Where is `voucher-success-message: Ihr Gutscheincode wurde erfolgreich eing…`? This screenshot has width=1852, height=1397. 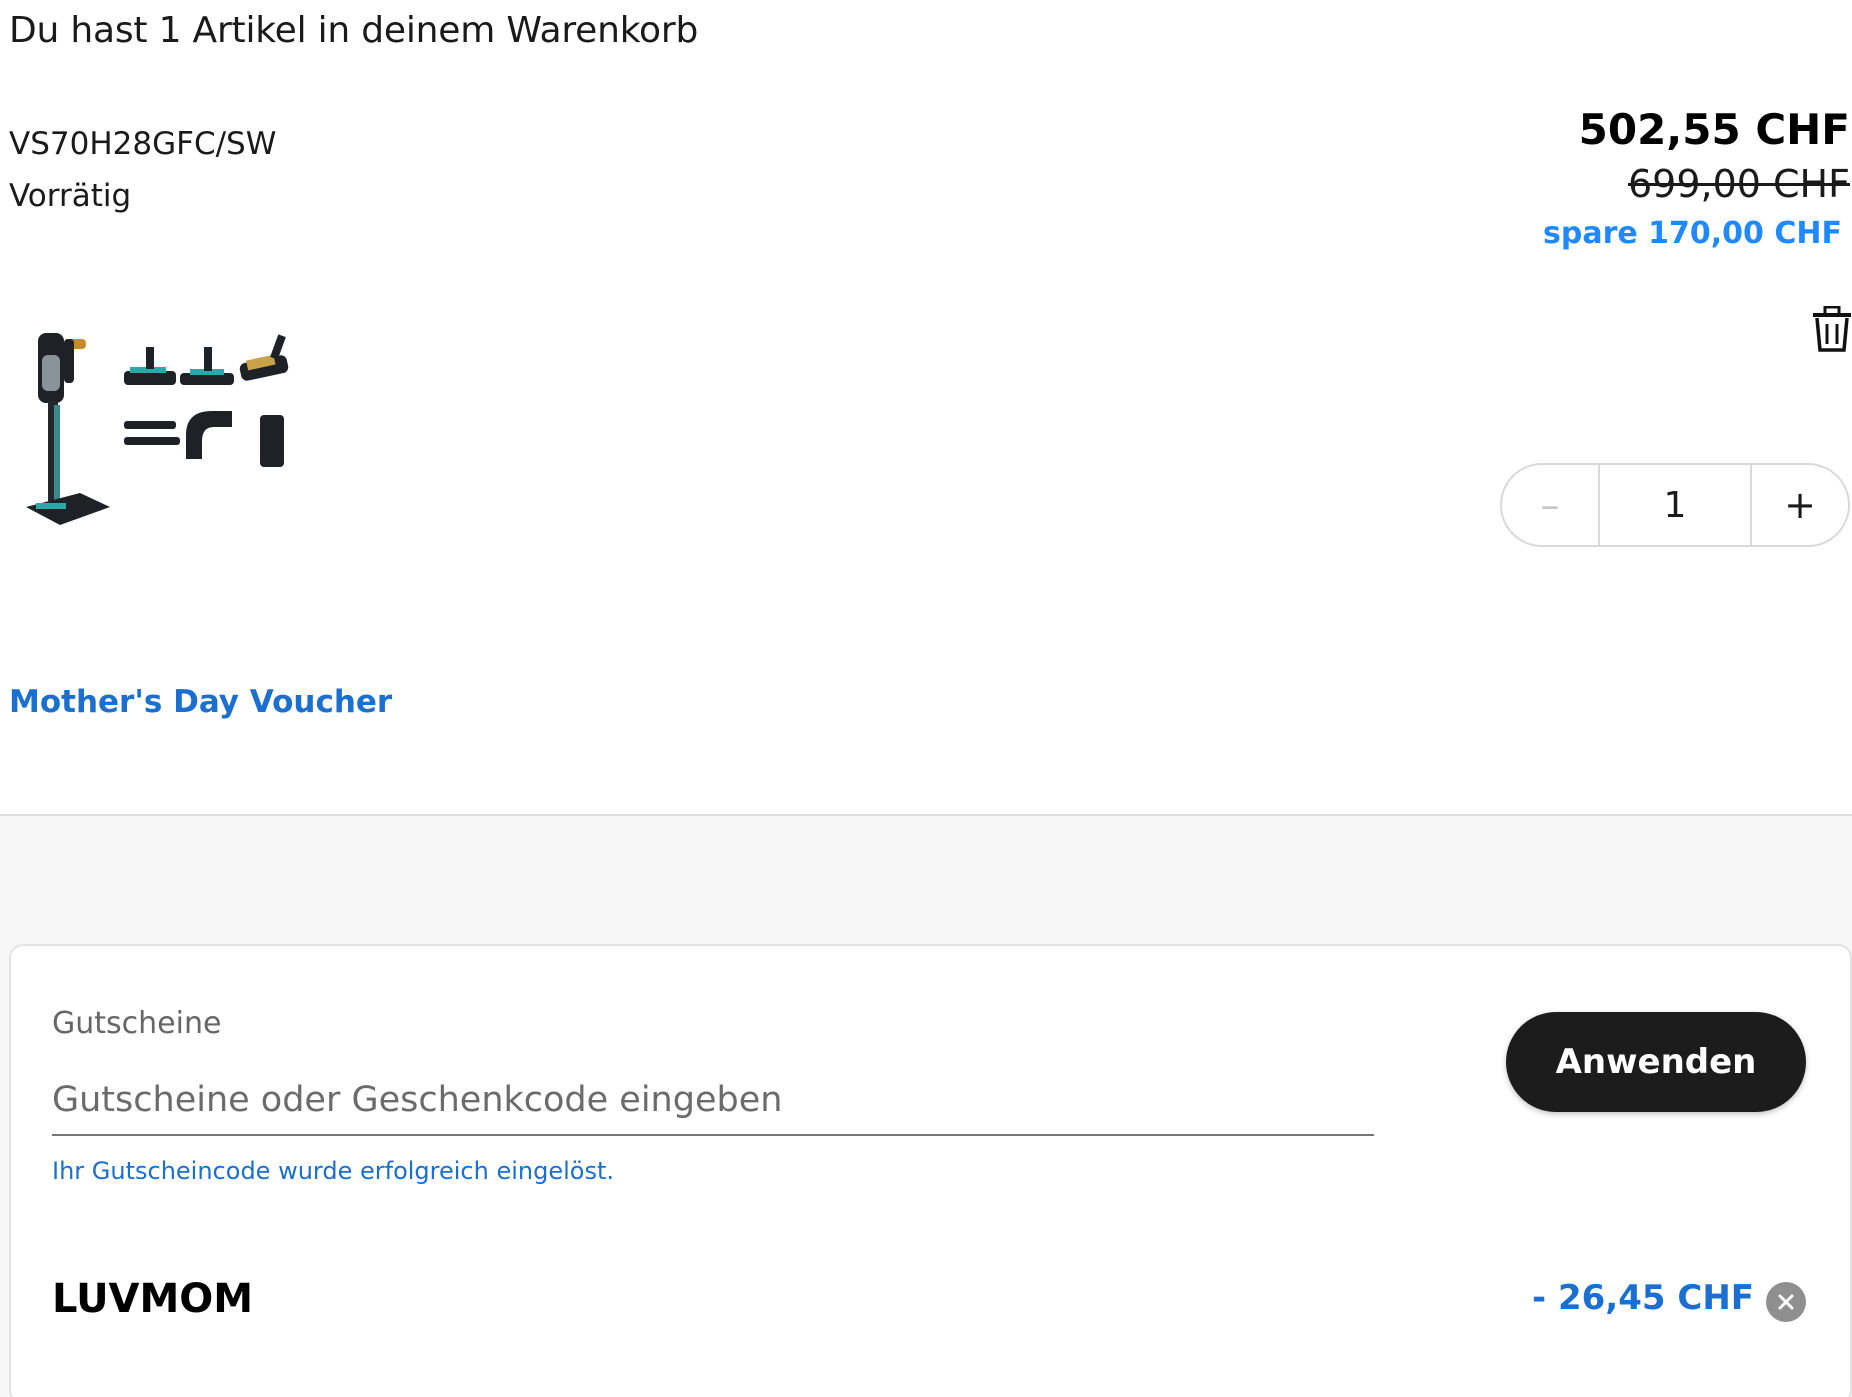 voucher-success-message: Ihr Gutscheincode wurde erfolgreich eing… is located at coordinates (333, 1171).